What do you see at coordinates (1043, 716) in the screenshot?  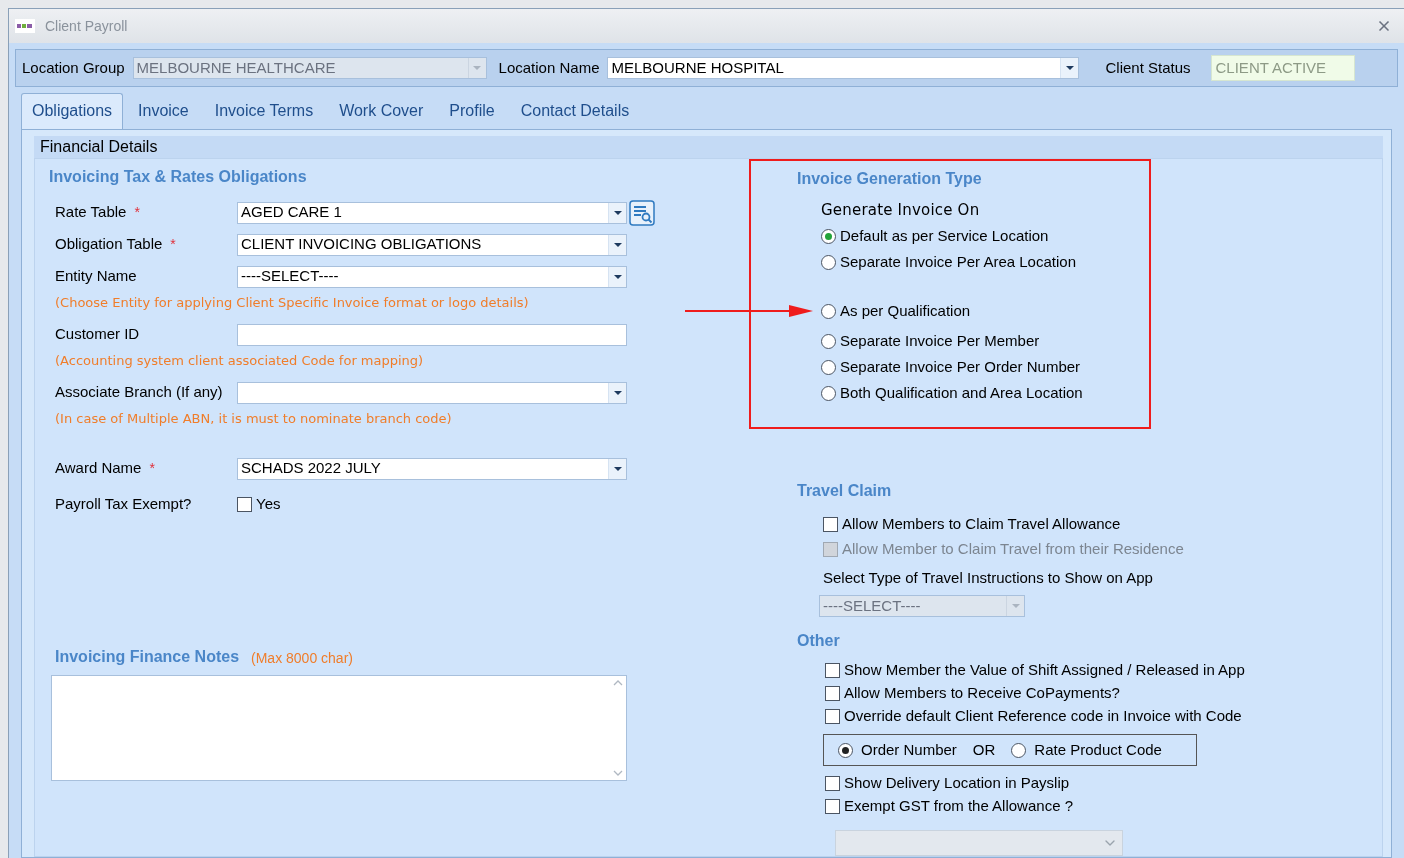 I see `checkbox-label: Override default Client Reference code in Invoice with Code` at bounding box center [1043, 716].